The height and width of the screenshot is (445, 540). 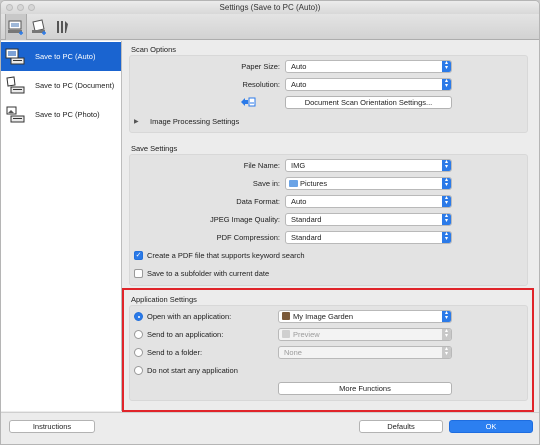 I want to click on ok-button: OK, so click(x=491, y=426).